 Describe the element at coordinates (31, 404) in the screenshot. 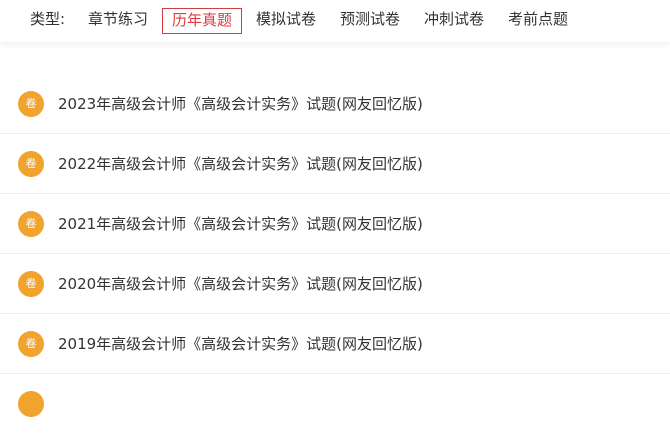

I see `paper-icon` at that location.